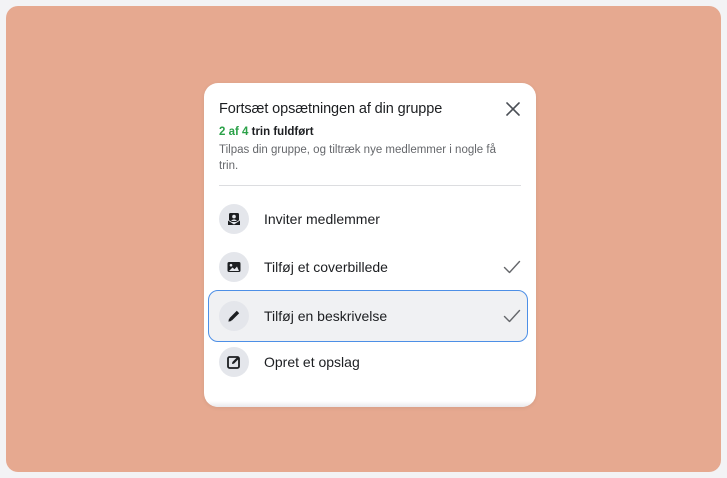 The height and width of the screenshot is (478, 727). Describe the element at coordinates (322, 219) in the screenshot. I see `step-label: Inviter medlemmer` at that location.